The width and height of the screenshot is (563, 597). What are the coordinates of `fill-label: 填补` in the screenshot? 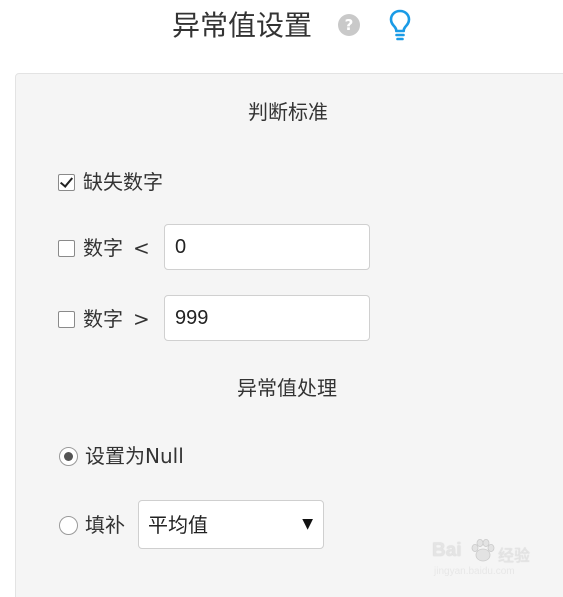 It's located at (105, 525).